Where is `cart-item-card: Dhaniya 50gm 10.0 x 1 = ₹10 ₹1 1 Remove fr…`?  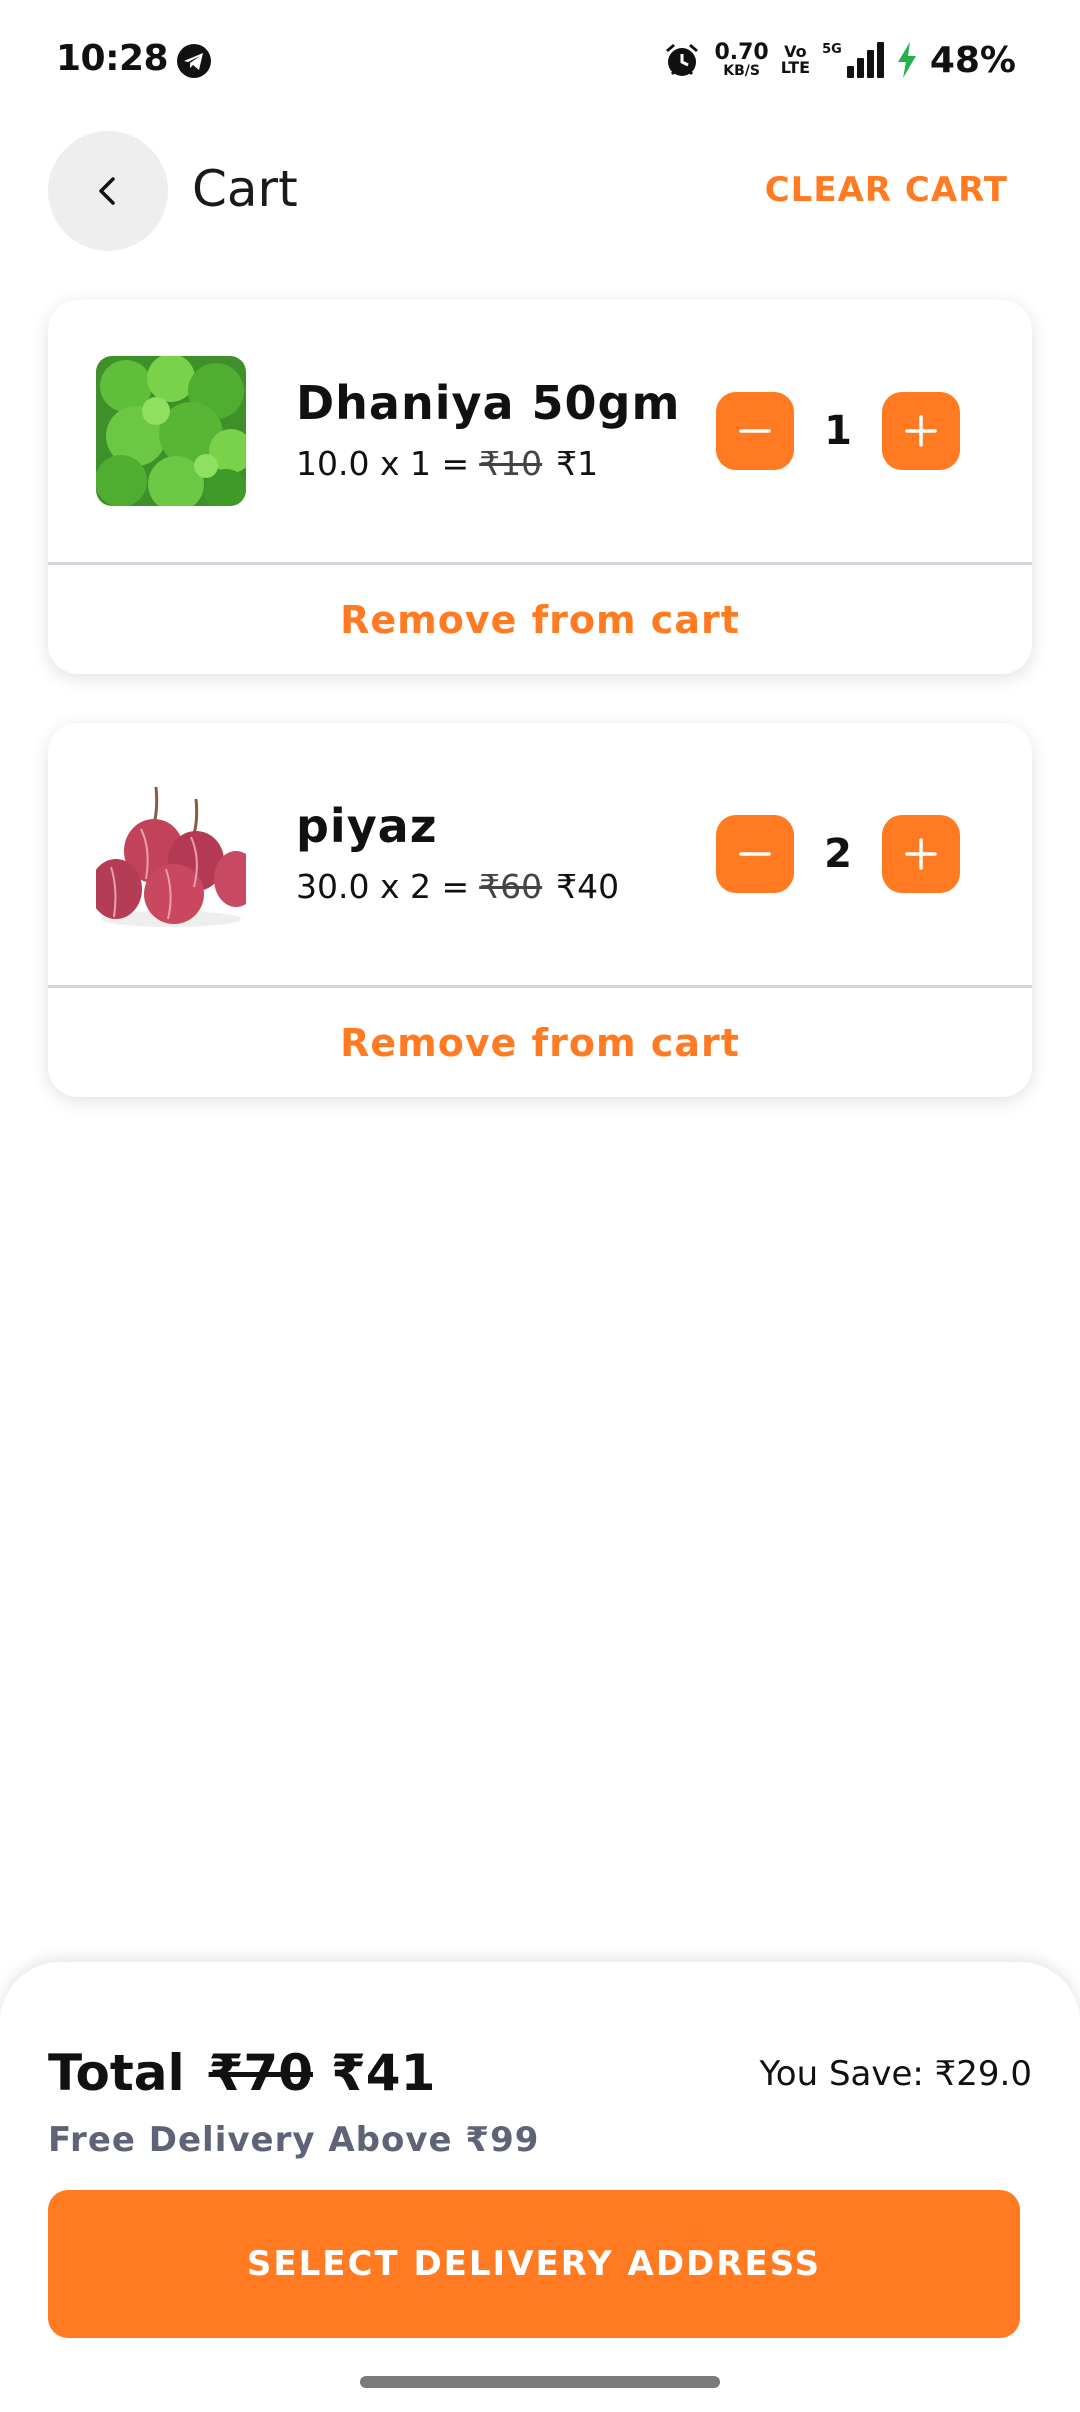
cart-item-card: Dhaniya 50gm 10.0 x 1 = ₹10 ₹1 1 Remove fr… is located at coordinates (540, 487).